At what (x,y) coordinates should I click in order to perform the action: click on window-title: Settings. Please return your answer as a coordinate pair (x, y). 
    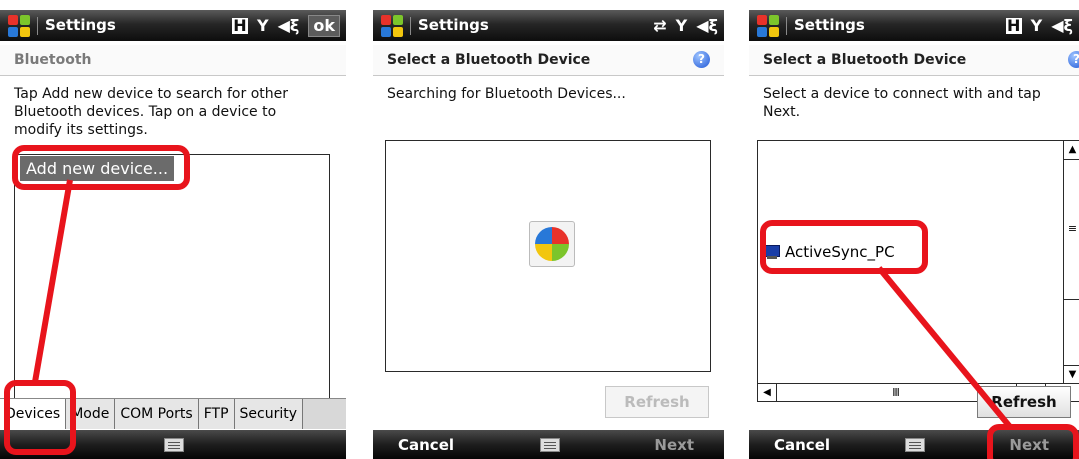
    Looking at the image, I should click on (453, 25).